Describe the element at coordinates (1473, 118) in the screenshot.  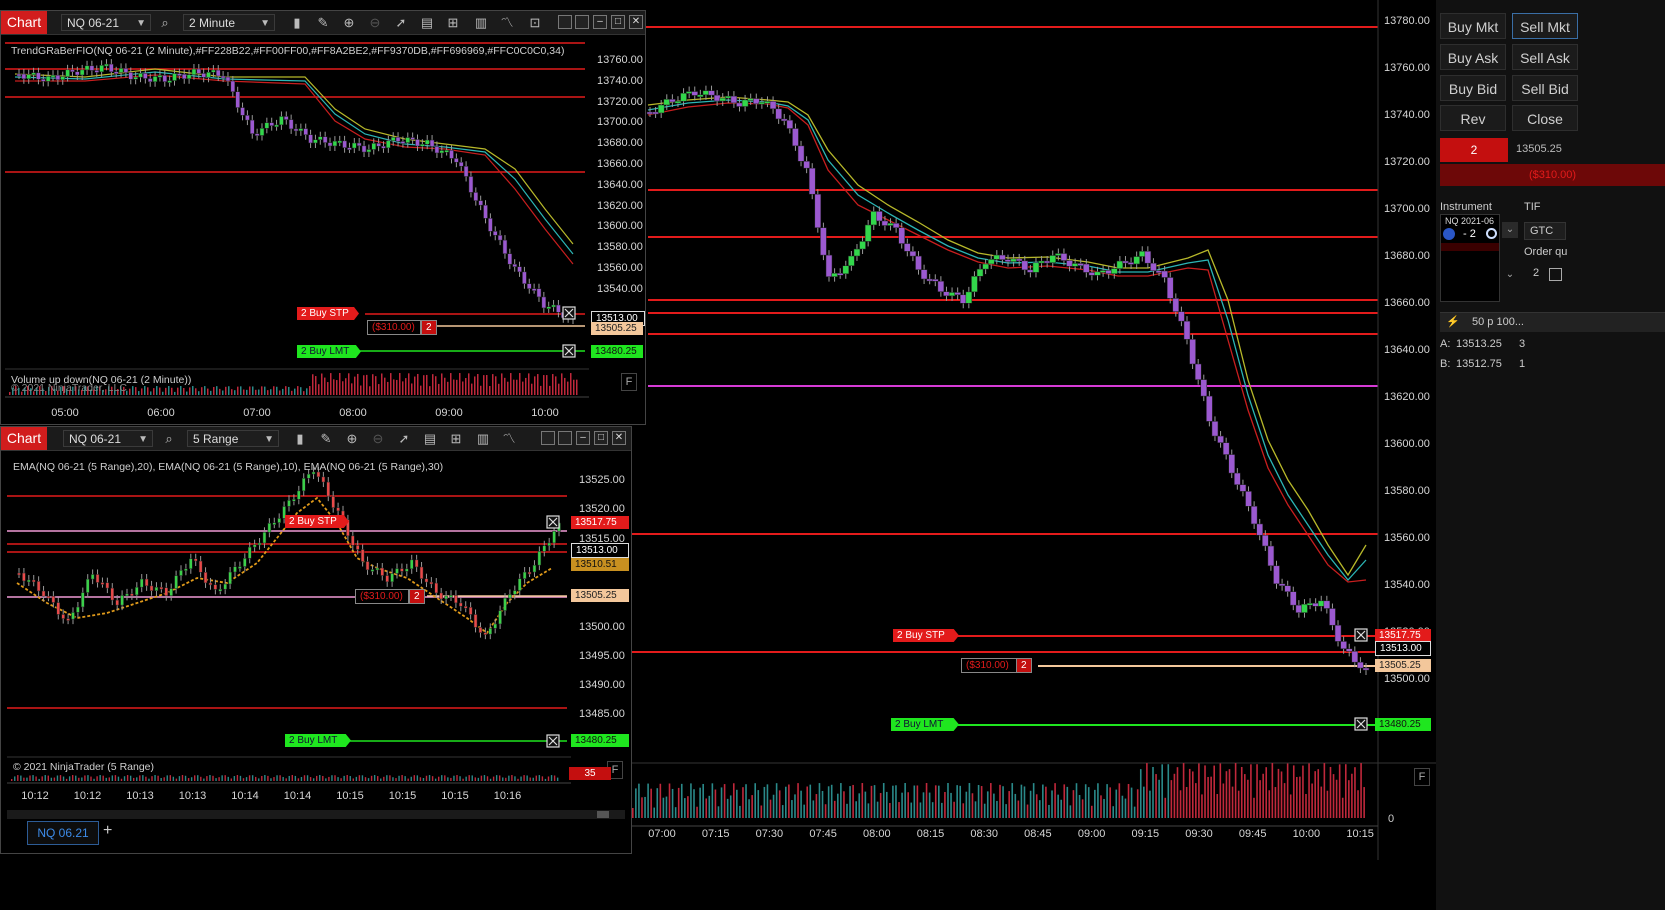
I see `reverse-button: Rev` at that location.